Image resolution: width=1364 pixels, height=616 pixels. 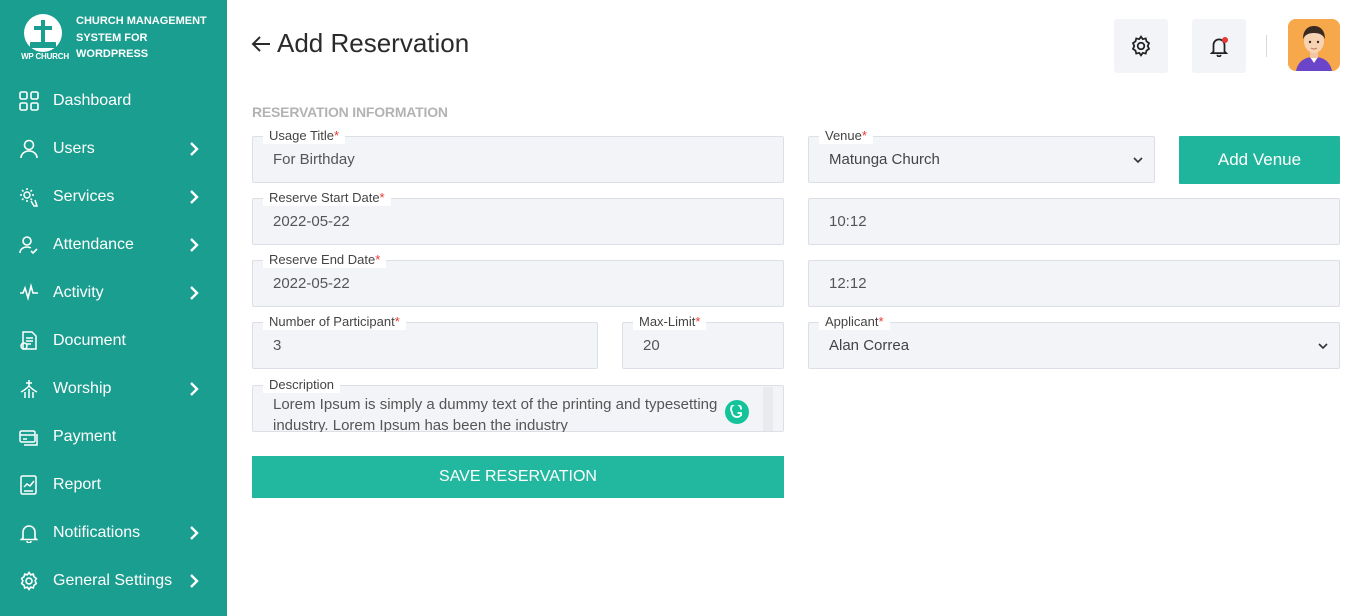 What do you see at coordinates (113, 485) in the screenshot?
I see `sidebar-item-report: Report` at bounding box center [113, 485].